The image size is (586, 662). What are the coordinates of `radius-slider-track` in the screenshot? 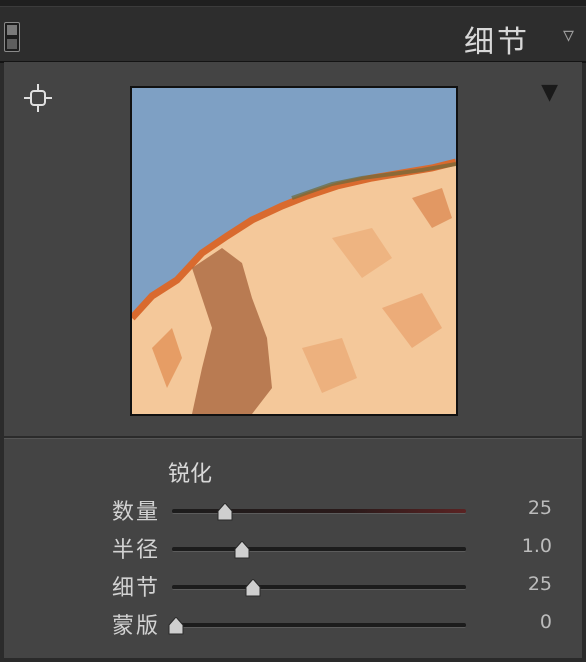 It's located at (319, 549).